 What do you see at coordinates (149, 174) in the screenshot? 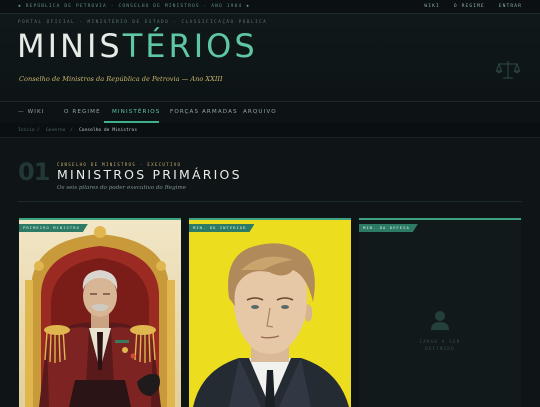
I see `section-title: MINISTROS PRIMÁRIOS` at bounding box center [149, 174].